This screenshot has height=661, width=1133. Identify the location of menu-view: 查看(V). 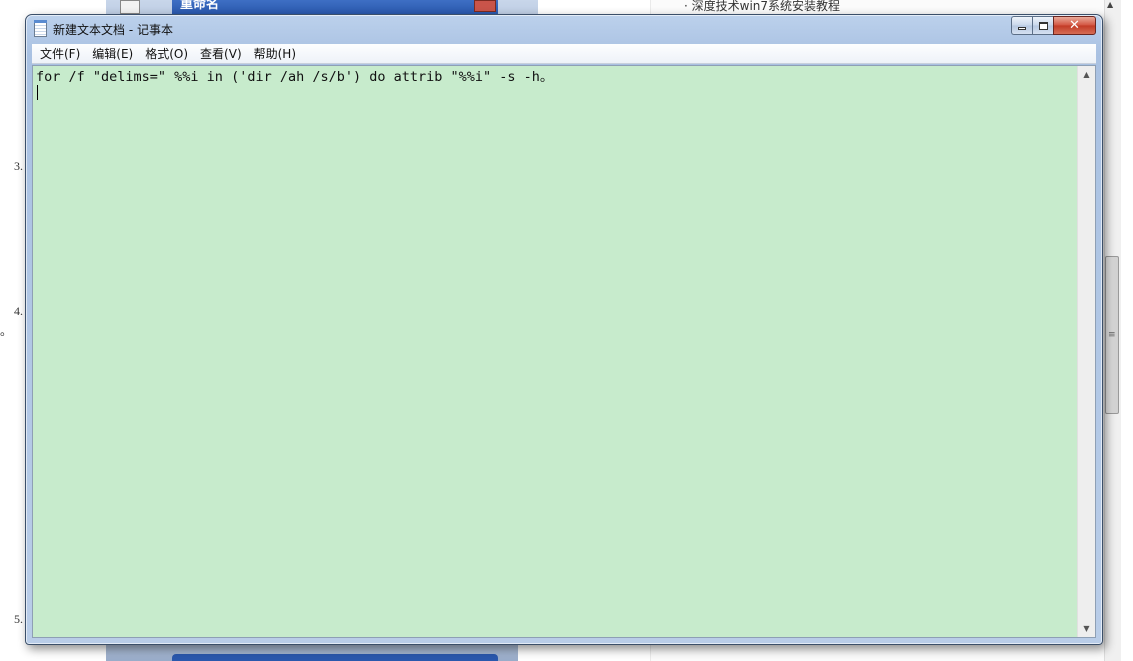
(221, 54).